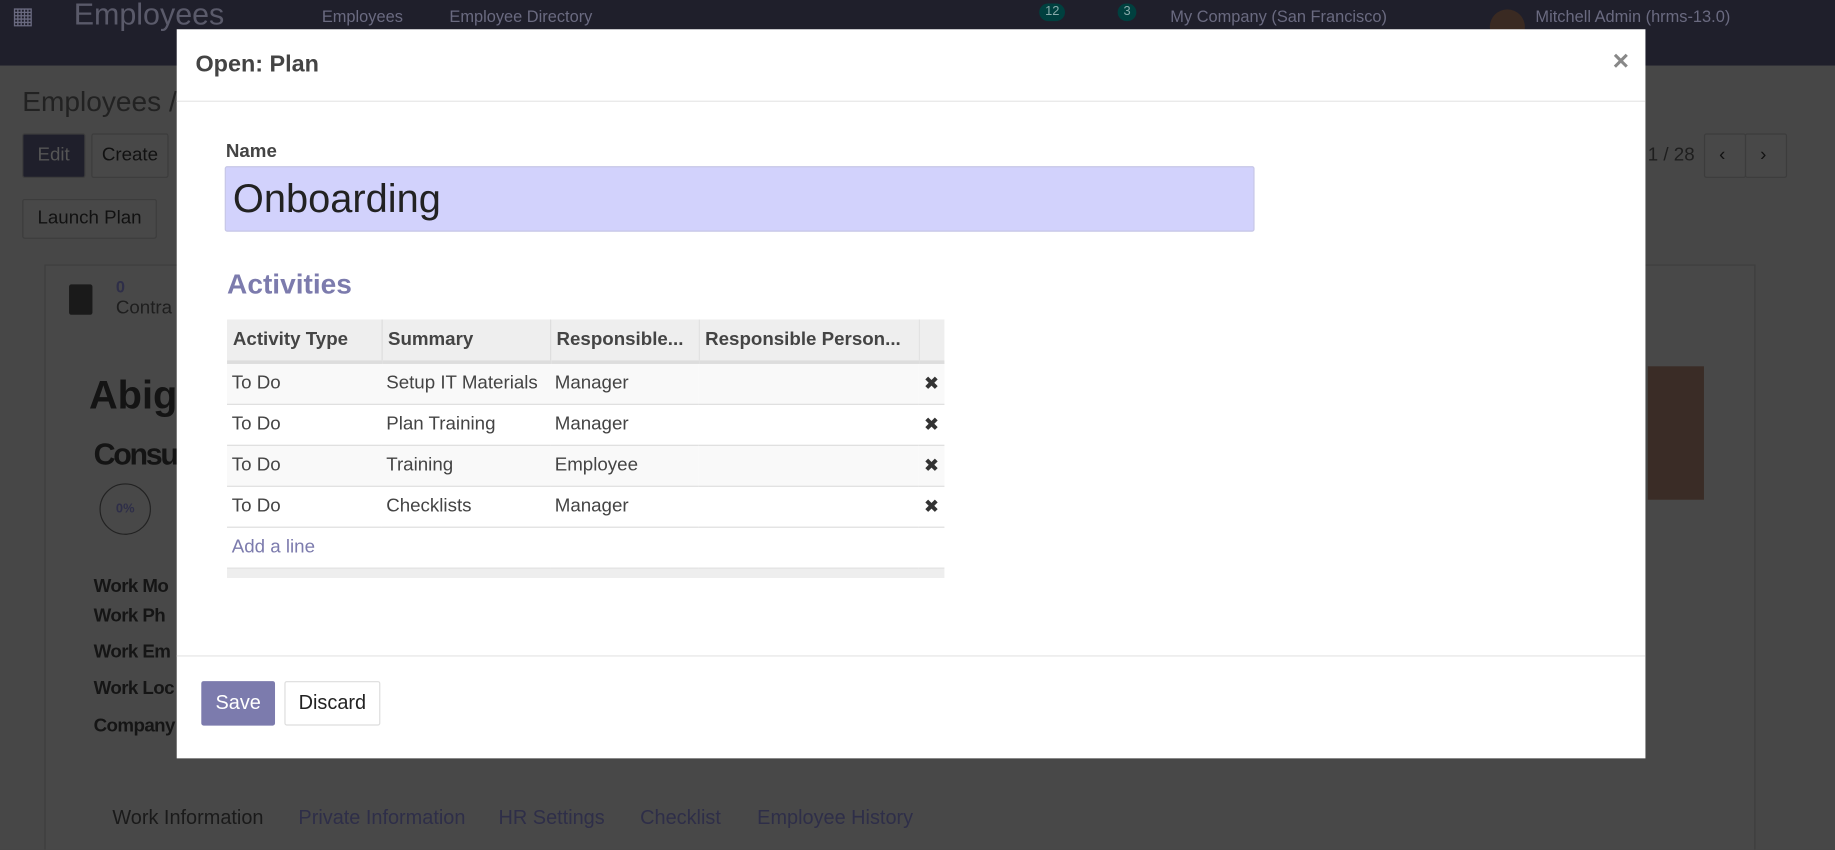  What do you see at coordinates (273, 547) in the screenshot?
I see `add-line-link: Add a line` at bounding box center [273, 547].